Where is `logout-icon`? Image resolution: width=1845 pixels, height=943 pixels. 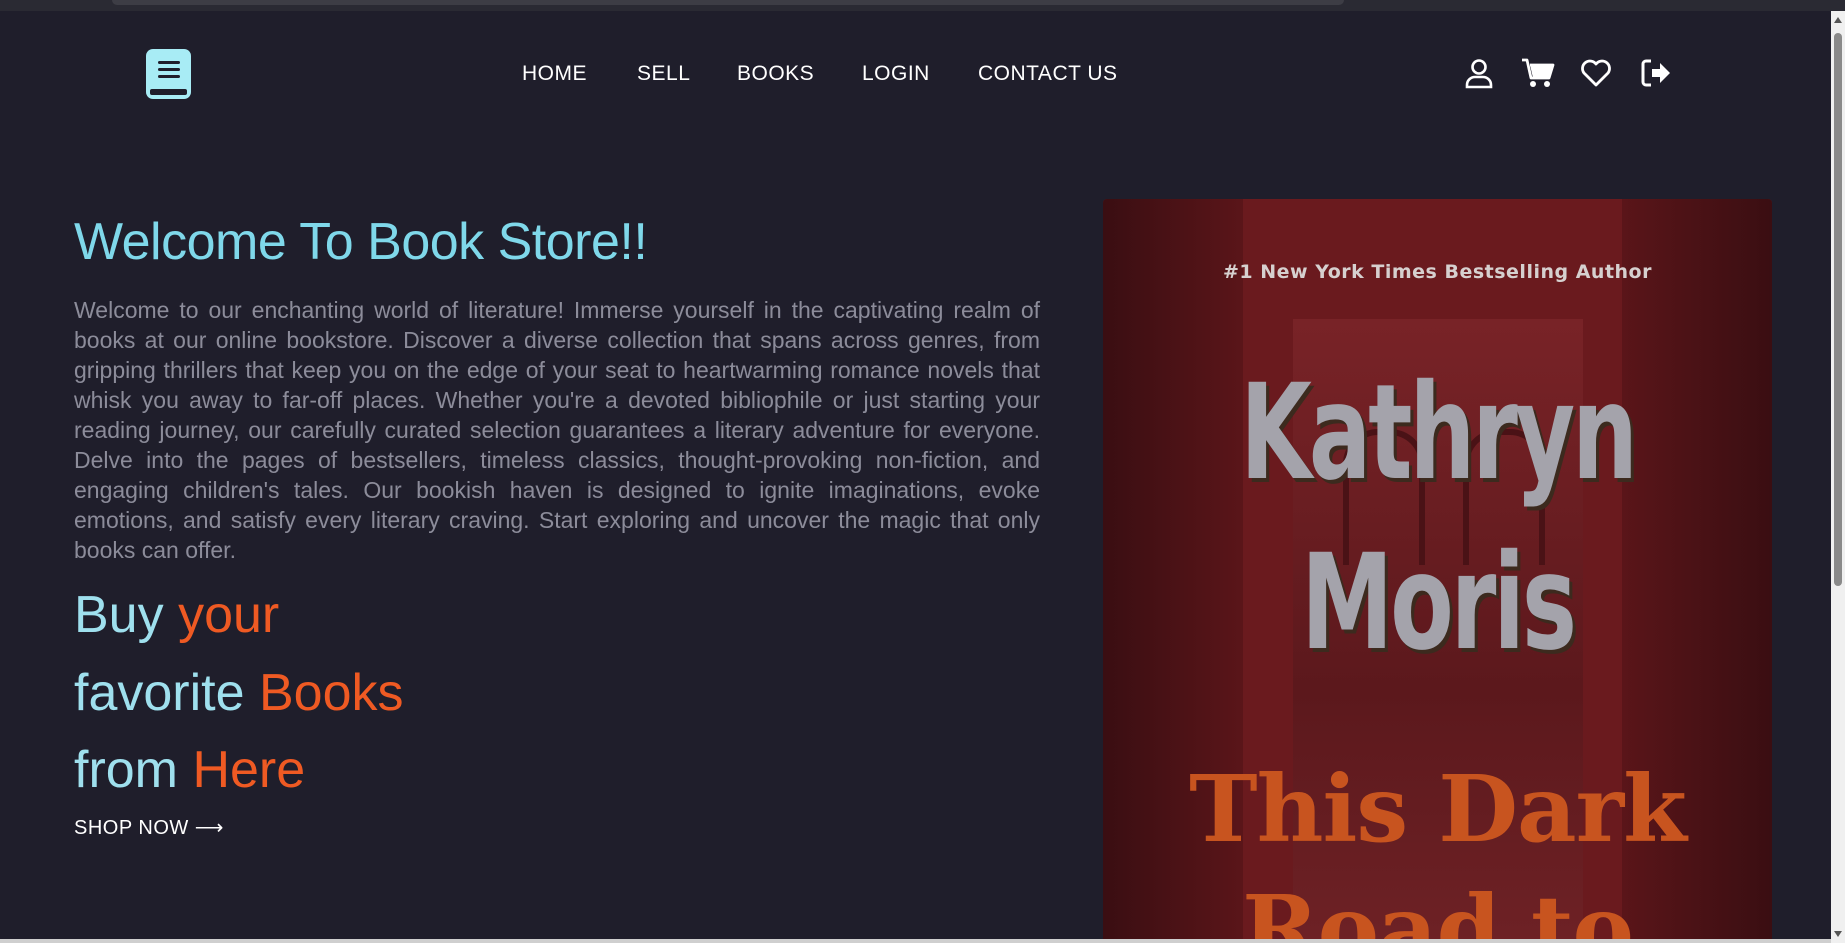
logout-icon is located at coordinates (1655, 73).